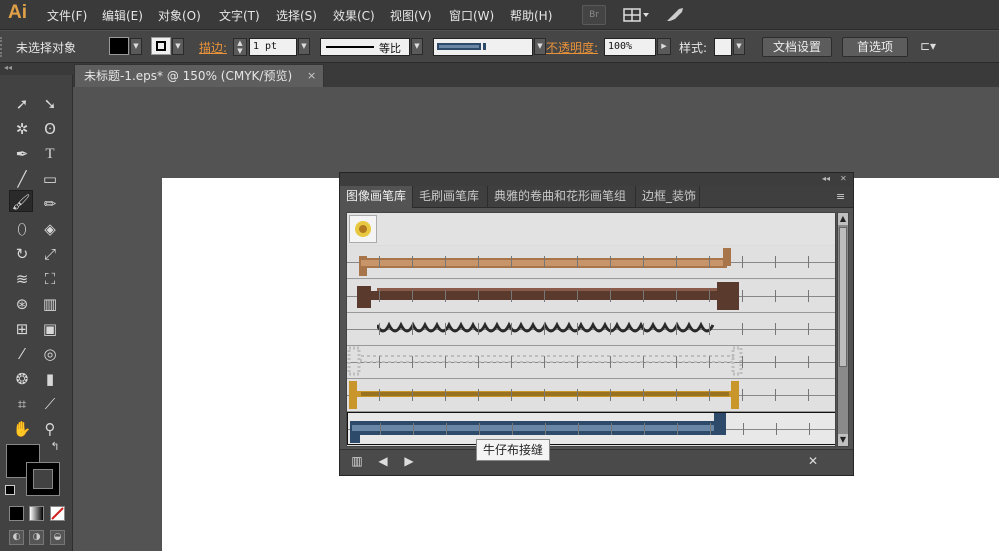  Describe the element at coordinates (540, 46) in the screenshot. I see `brush-dropdown-icon: ▼` at that location.